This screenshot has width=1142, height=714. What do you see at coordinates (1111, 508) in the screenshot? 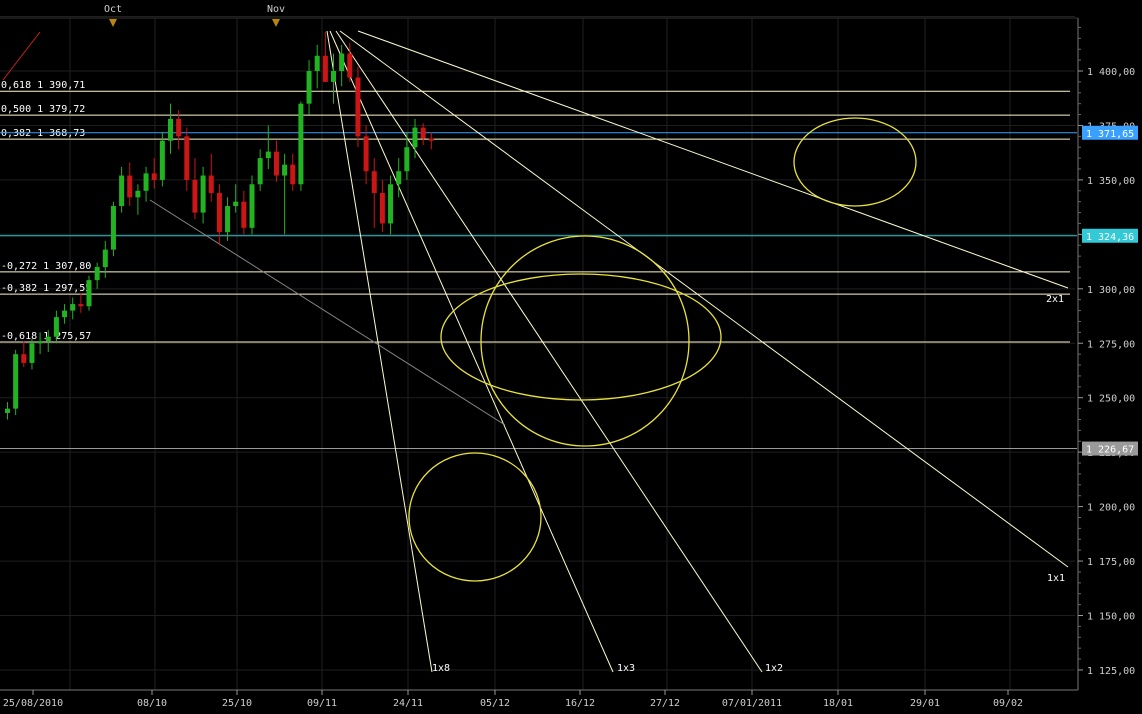
I see `y-tick-label: 1 200,00` at bounding box center [1111, 508].